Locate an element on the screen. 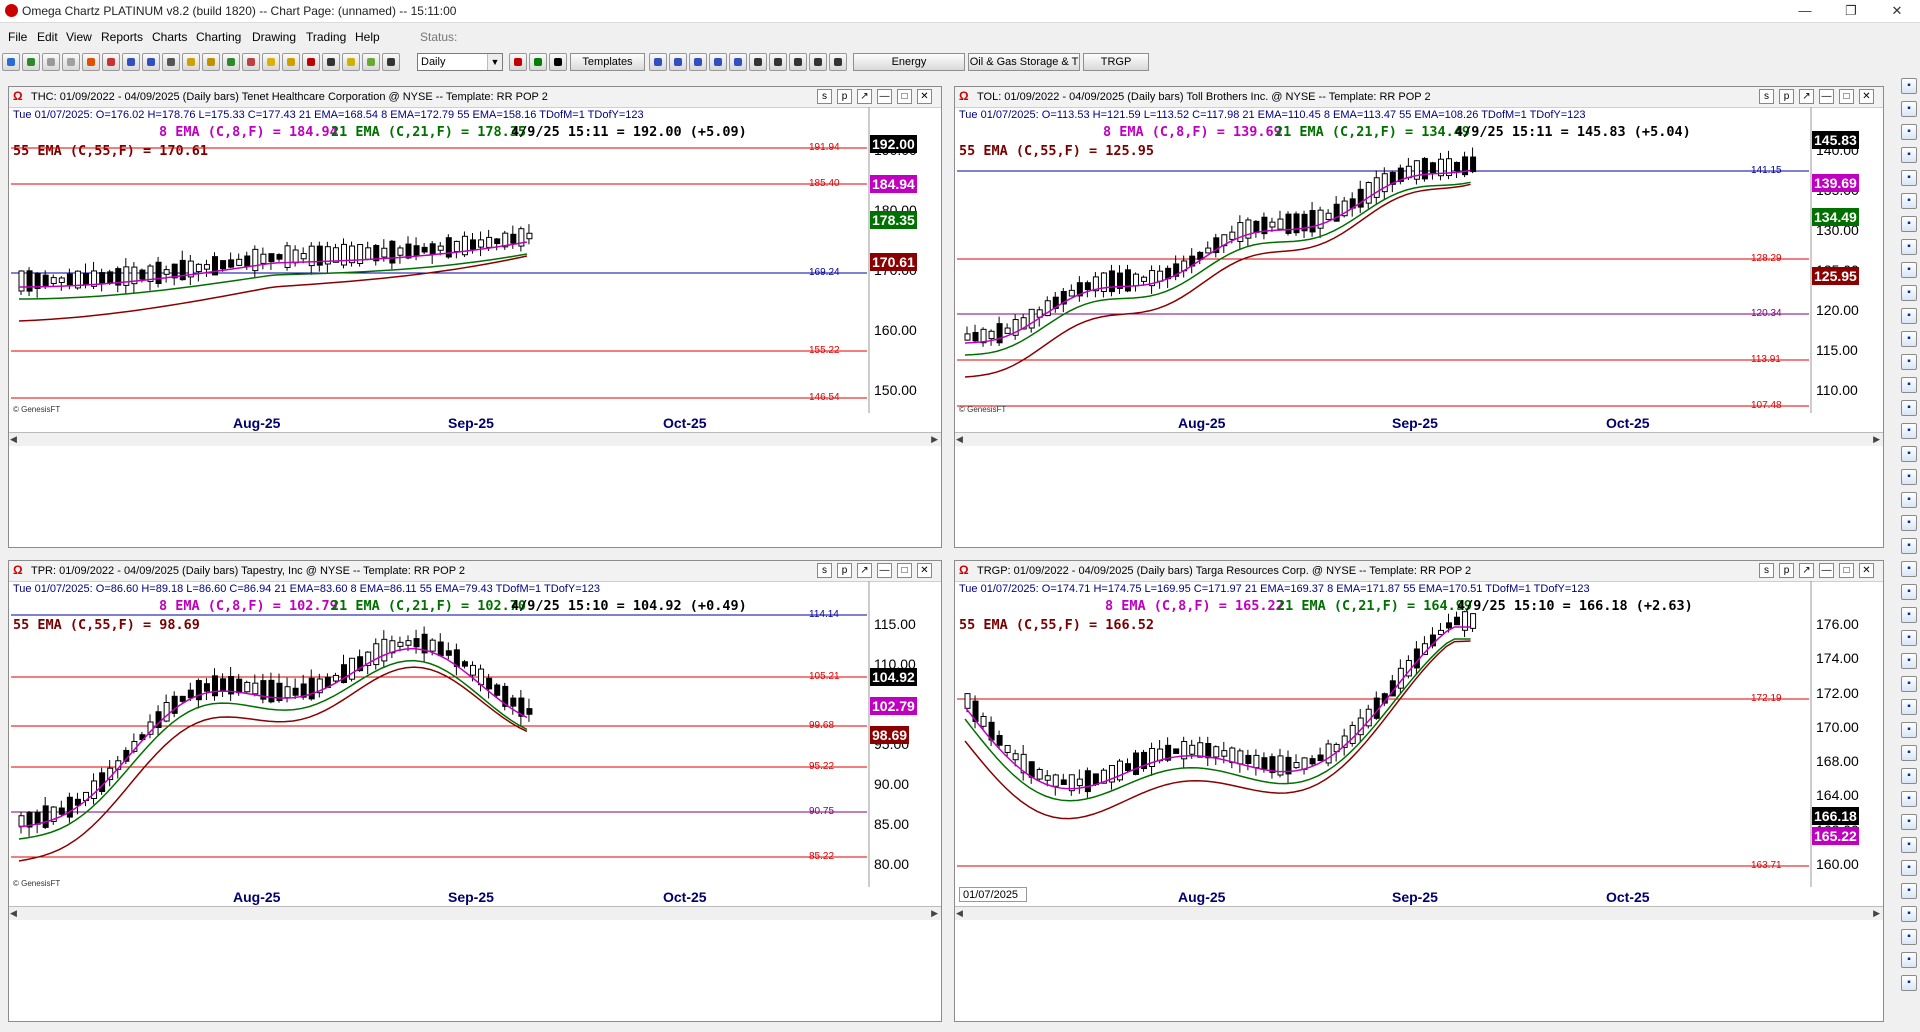 This screenshot has width=1920, height=1032. tab-oil-gas: Oil & Gas Storage & T is located at coordinates (1024, 62).